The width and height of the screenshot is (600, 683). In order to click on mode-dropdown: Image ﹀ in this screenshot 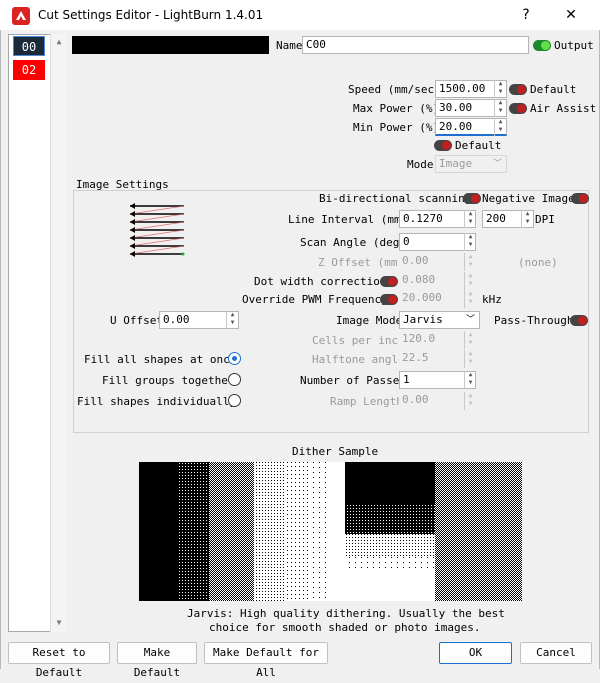, I will do `click(471, 164)`.